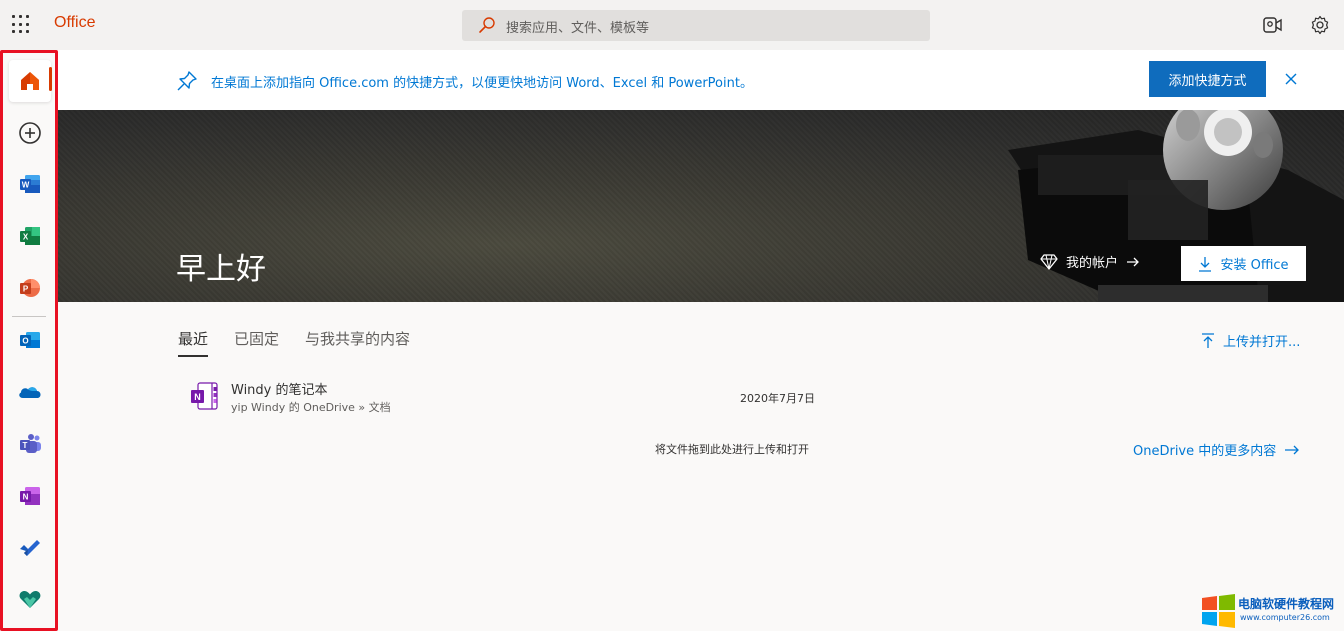 The image size is (1344, 631). Describe the element at coordinates (1272, 25) in the screenshot. I see `meet-now-icon` at that location.